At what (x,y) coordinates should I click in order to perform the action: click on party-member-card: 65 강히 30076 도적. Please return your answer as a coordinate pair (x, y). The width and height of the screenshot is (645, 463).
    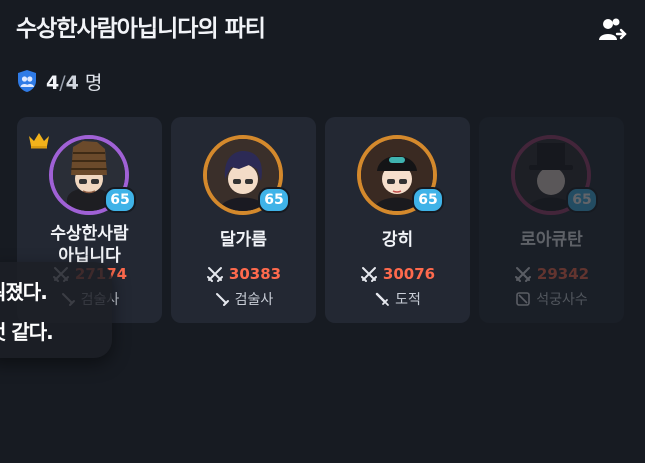
    Looking at the image, I should click on (397, 220).